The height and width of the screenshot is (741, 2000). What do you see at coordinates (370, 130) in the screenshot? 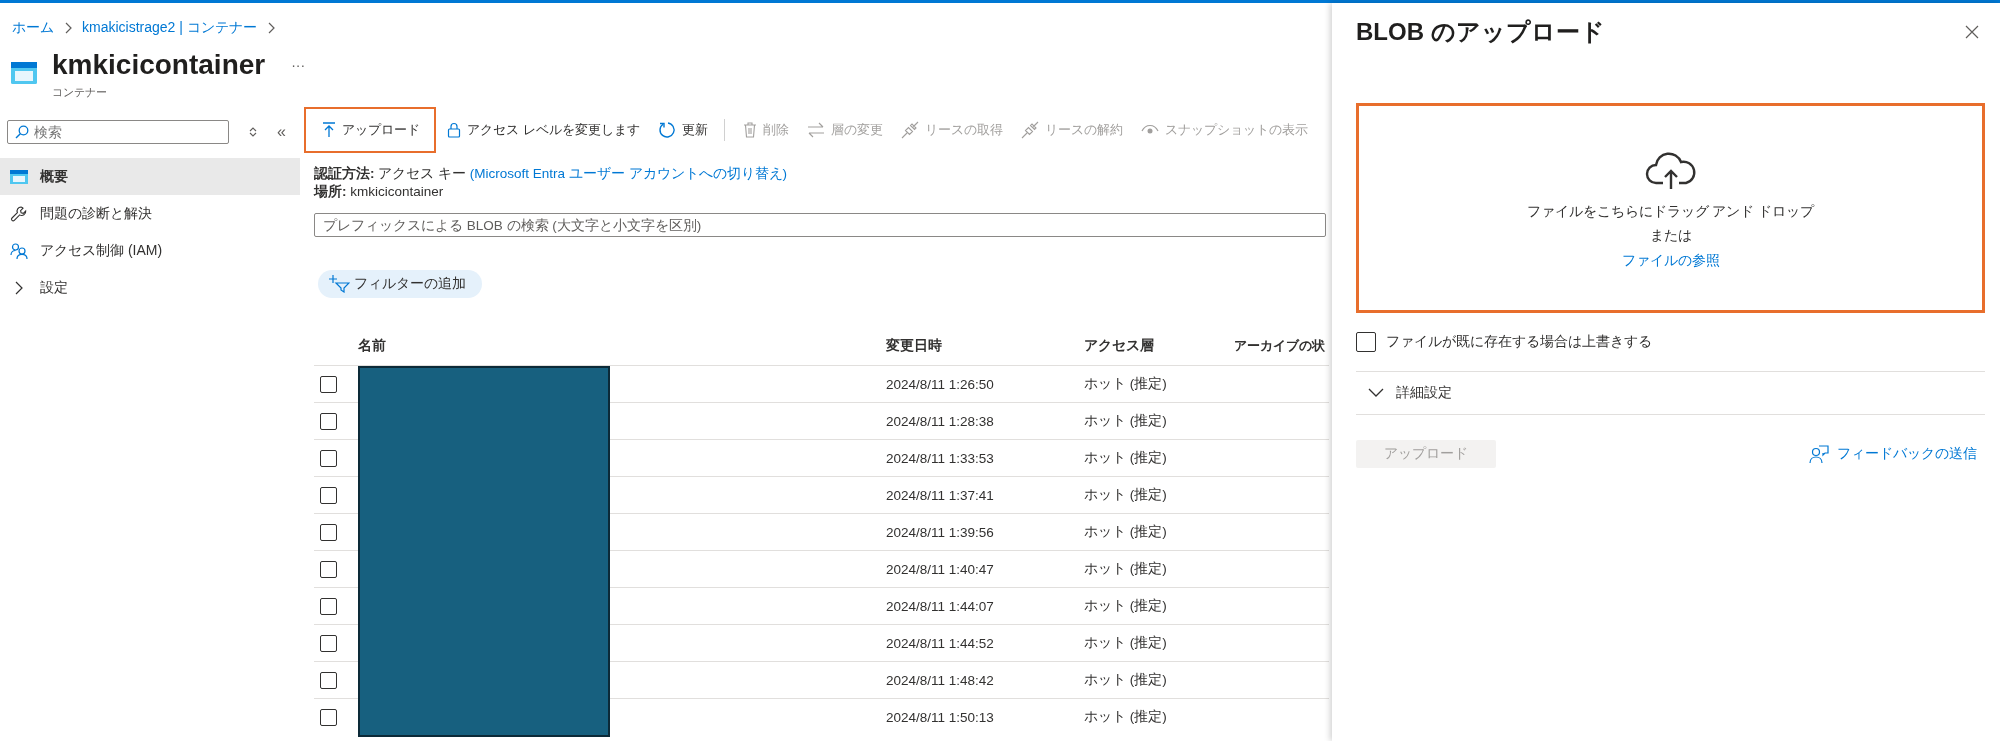
I see `toolbar-button: アップロード` at bounding box center [370, 130].